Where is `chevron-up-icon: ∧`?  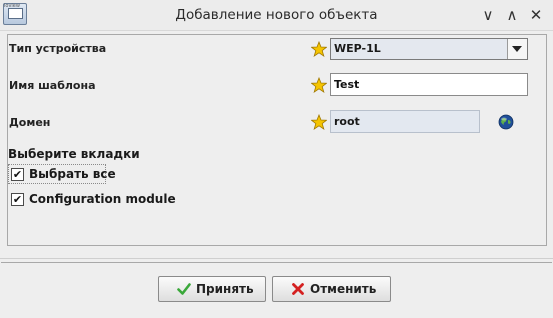 chevron-up-icon: ∧ is located at coordinates (512, 15).